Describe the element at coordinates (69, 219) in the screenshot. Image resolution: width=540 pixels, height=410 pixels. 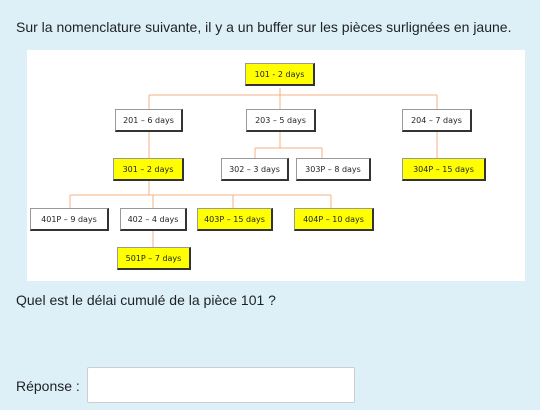
I see `part-401p: 401P – 9 days` at that location.